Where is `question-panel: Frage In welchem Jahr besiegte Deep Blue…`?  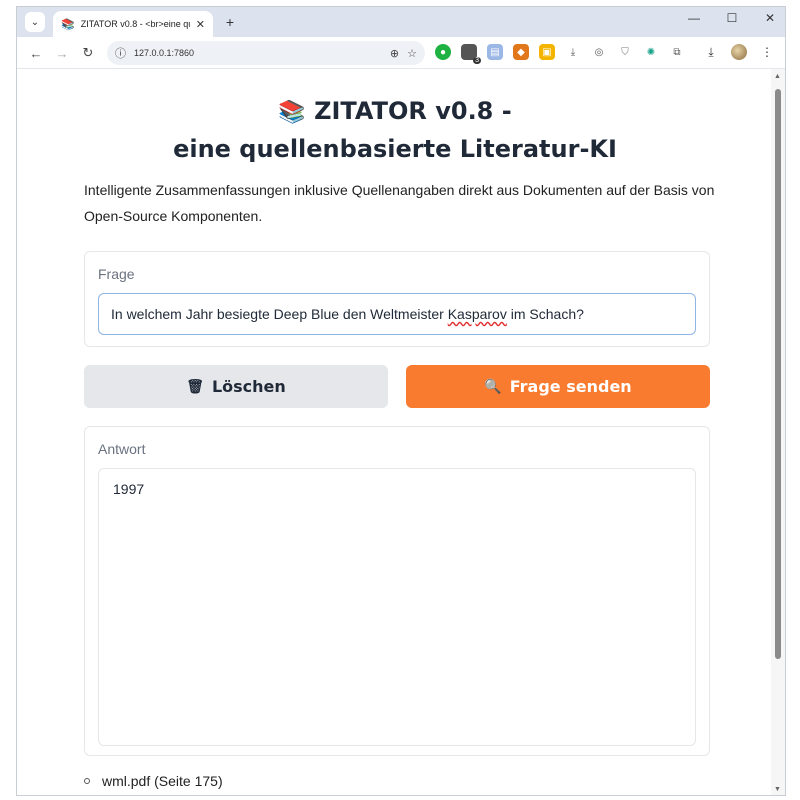
question-panel: Frage In welchem Jahr besiegte Deep Blue… is located at coordinates (397, 299).